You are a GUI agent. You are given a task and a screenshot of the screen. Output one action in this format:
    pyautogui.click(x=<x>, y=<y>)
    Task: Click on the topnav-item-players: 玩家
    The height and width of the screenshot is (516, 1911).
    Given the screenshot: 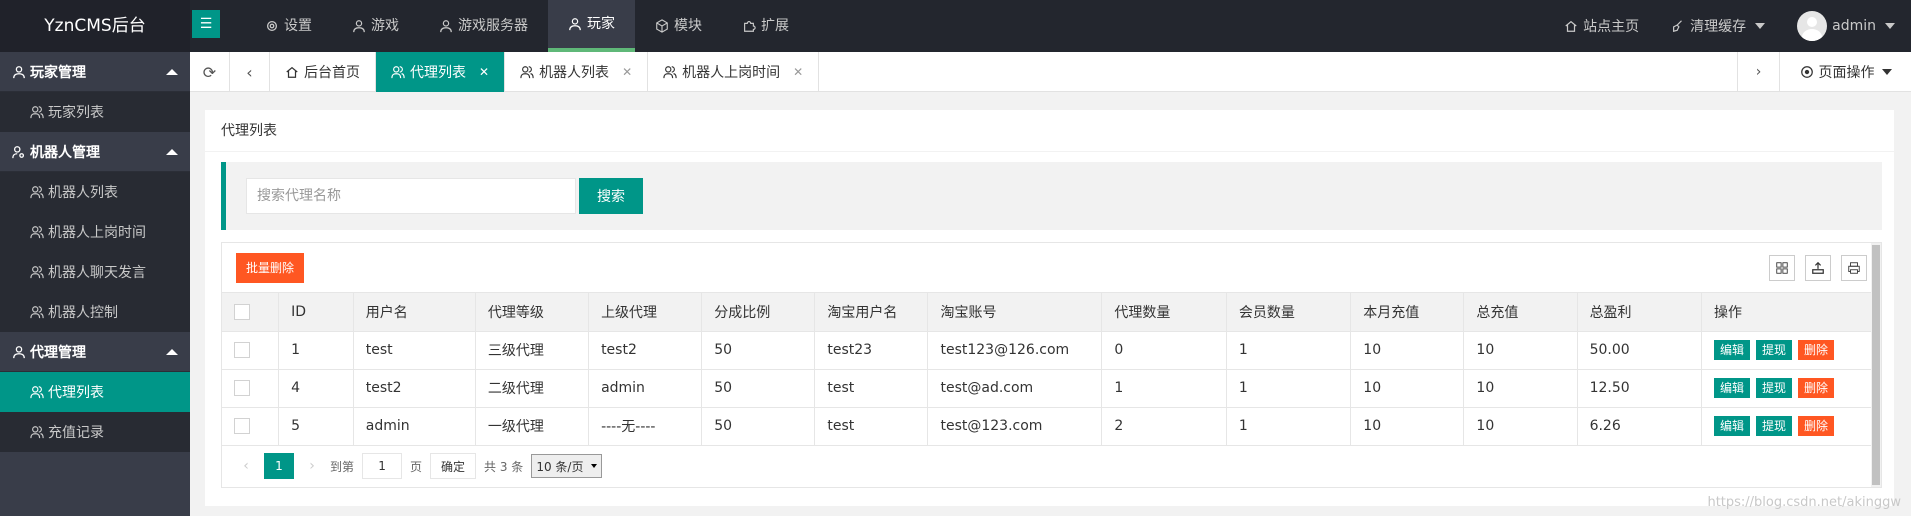 What is the action you would take?
    pyautogui.click(x=591, y=26)
    